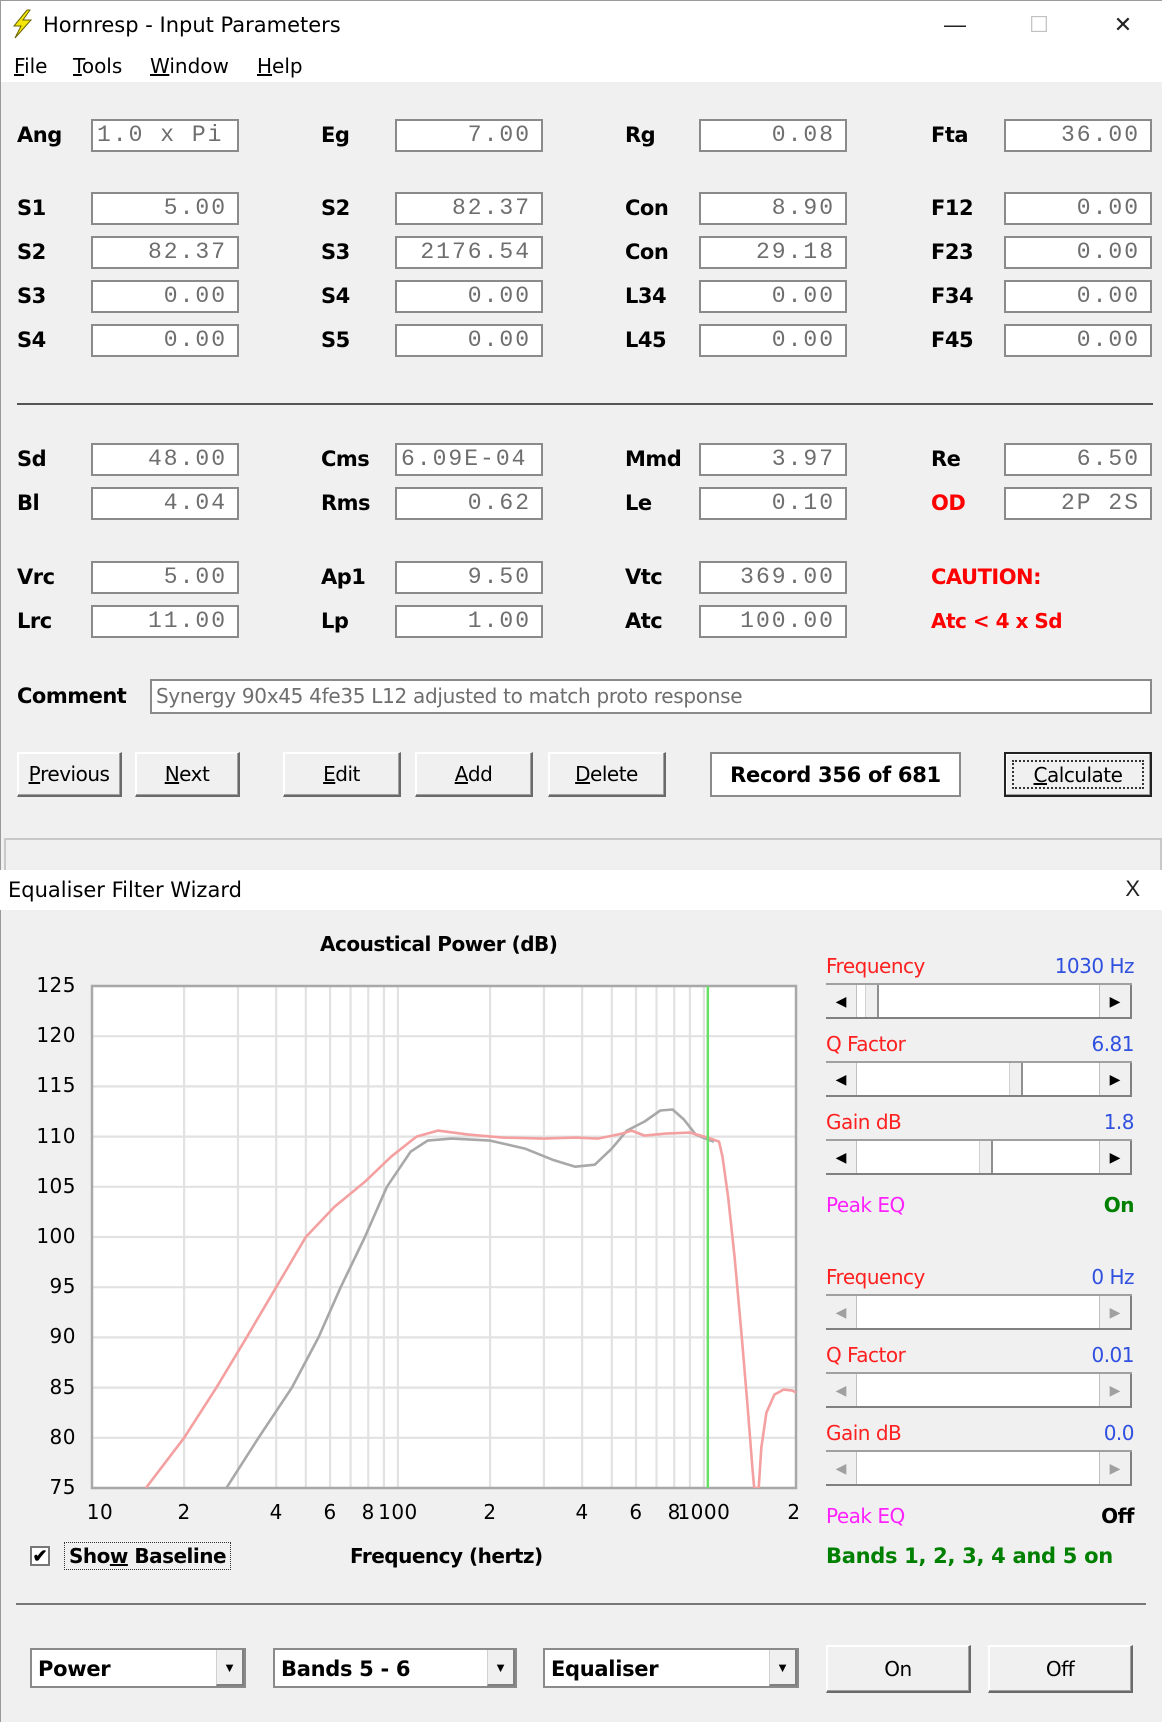 This screenshot has width=1166, height=1722. What do you see at coordinates (865, 1205) in the screenshot?
I see `band-a-peak-eq-label: Peak EQ` at bounding box center [865, 1205].